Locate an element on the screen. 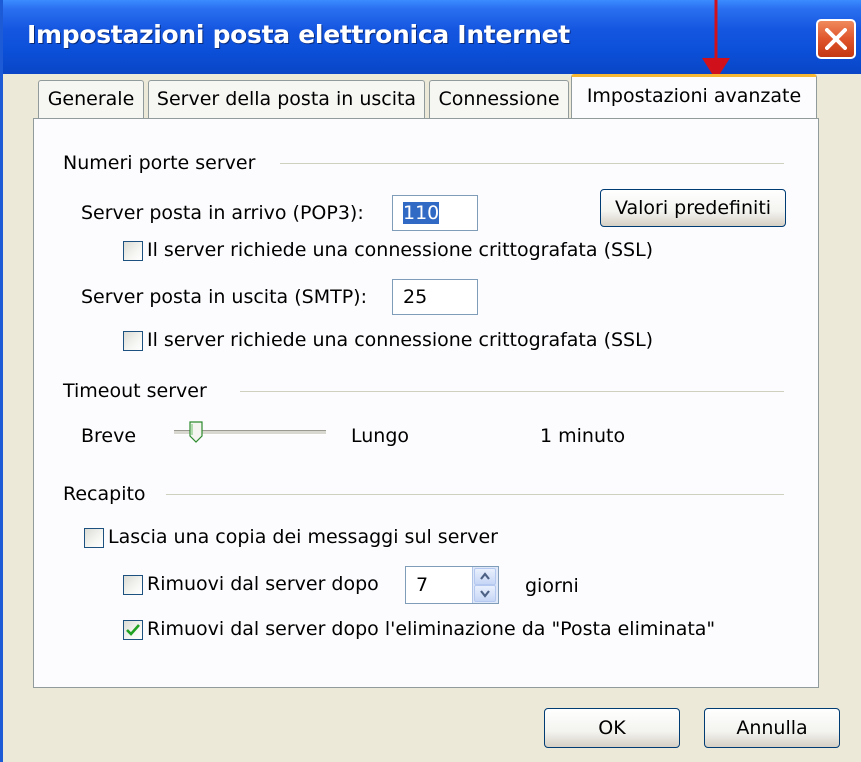 This screenshot has width=861, height=762. ok-button: OK is located at coordinates (612, 728).